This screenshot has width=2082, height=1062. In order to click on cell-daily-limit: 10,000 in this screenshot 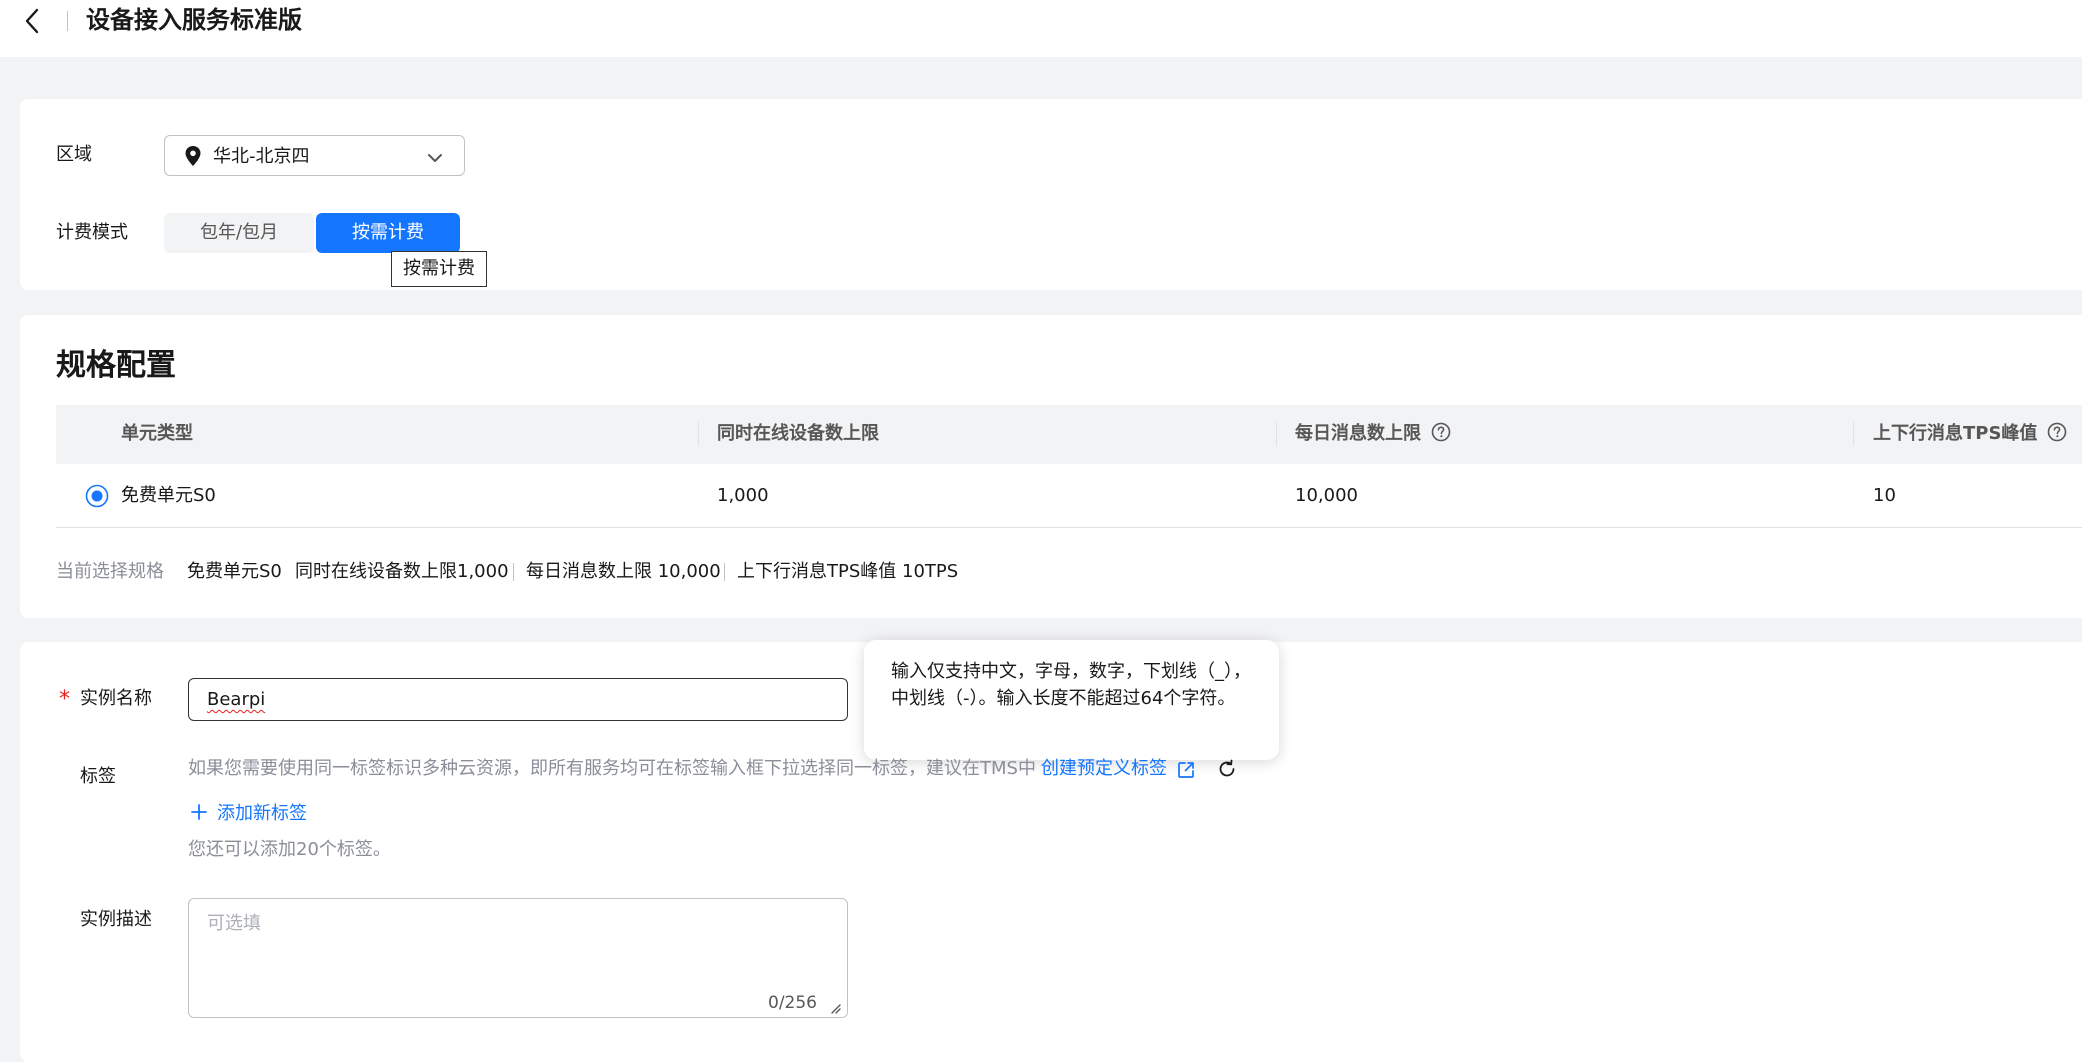, I will do `click(1326, 495)`.